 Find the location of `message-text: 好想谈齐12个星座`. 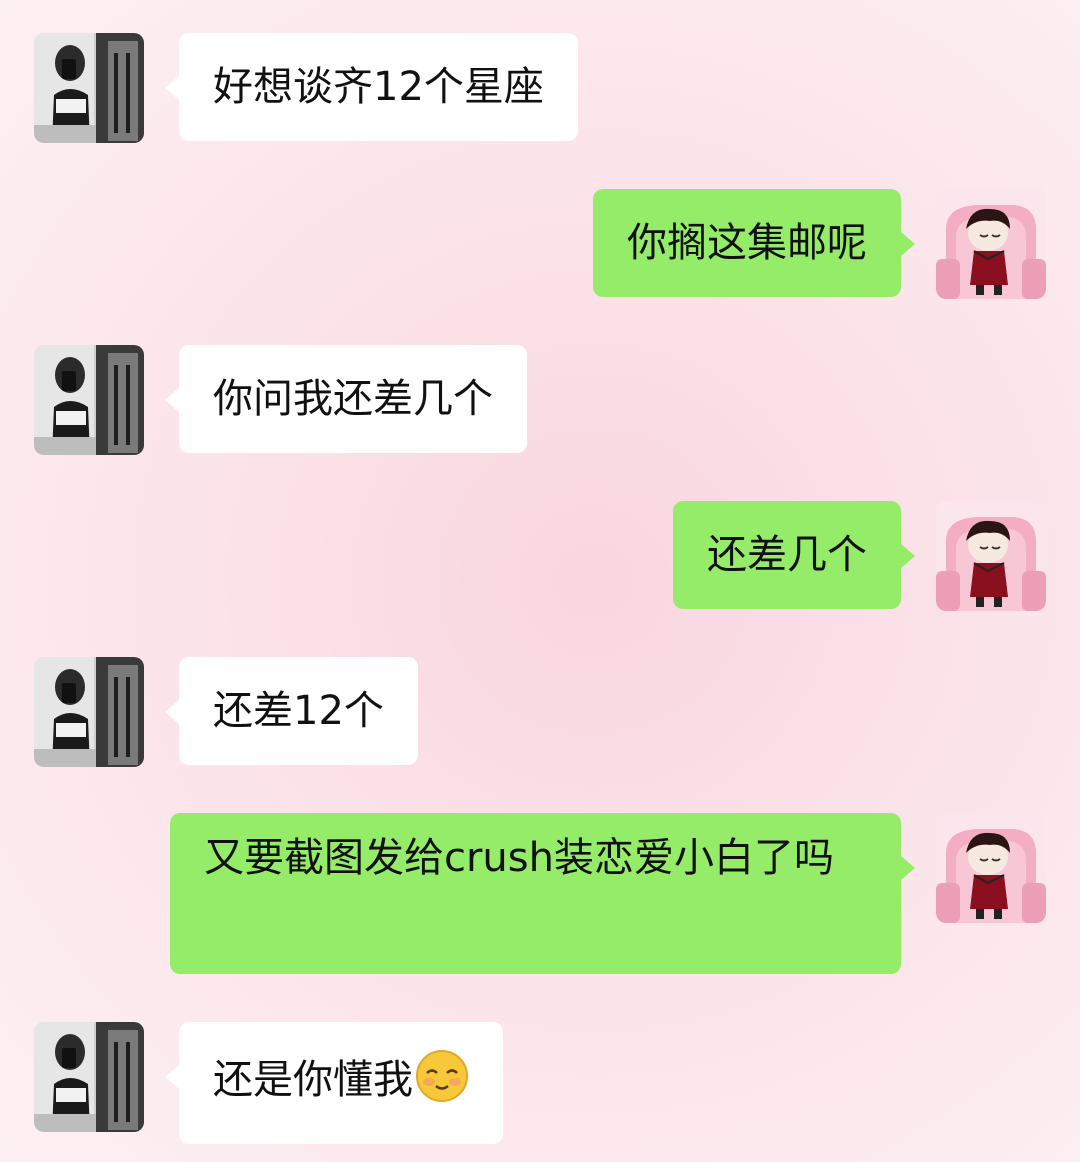

message-text: 好想谈齐12个星座 is located at coordinates (378, 87).